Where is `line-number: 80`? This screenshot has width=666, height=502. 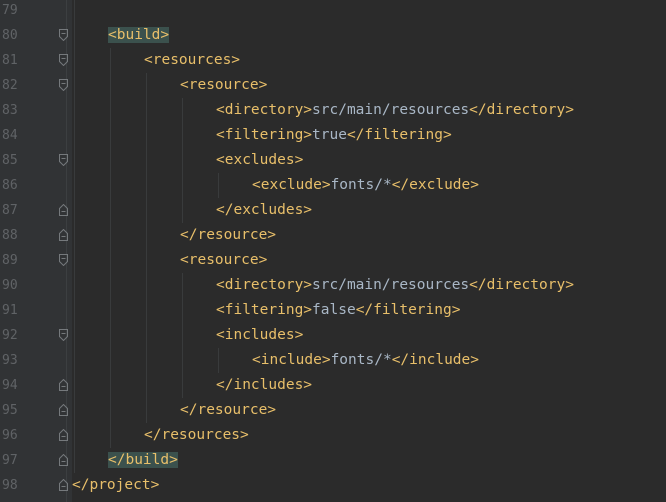 line-number: 80 is located at coordinates (10, 35).